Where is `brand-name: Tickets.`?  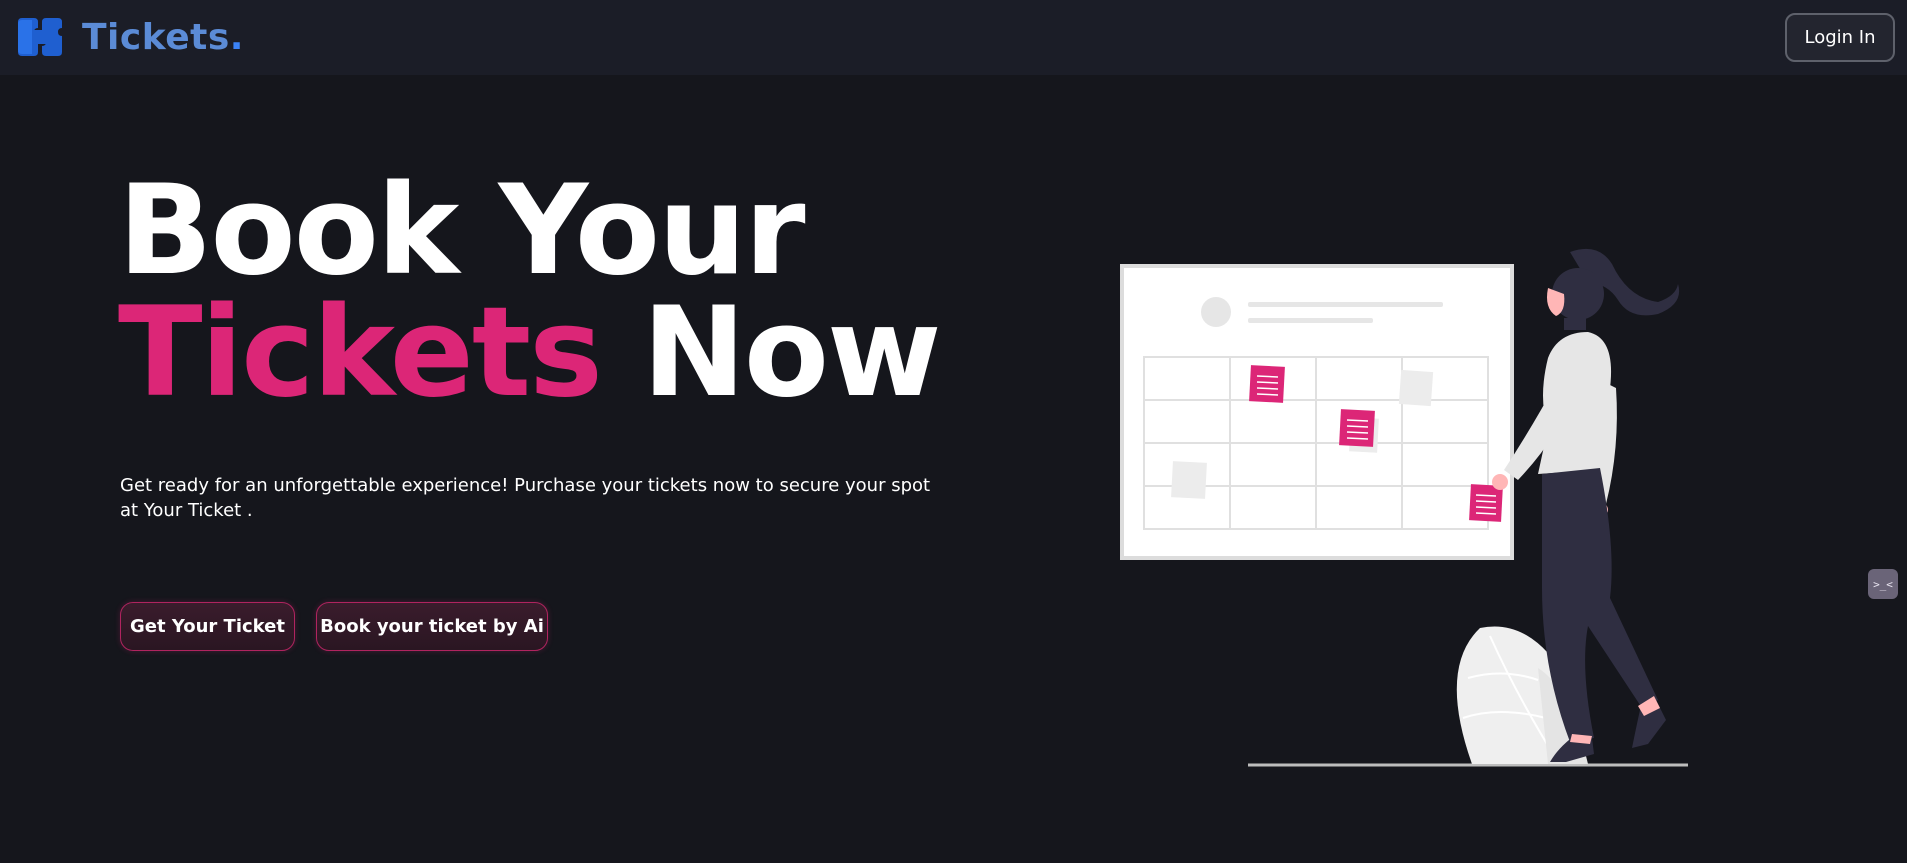 brand-name: Tickets. is located at coordinates (163, 37).